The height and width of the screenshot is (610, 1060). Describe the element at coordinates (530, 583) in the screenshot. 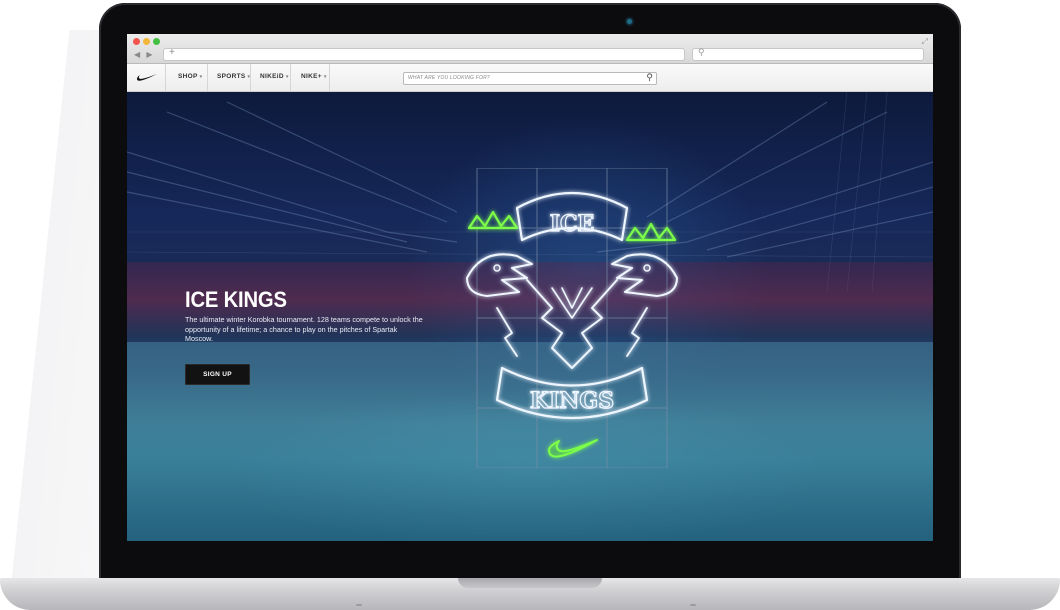

I see `laptop-opening-notch` at that location.